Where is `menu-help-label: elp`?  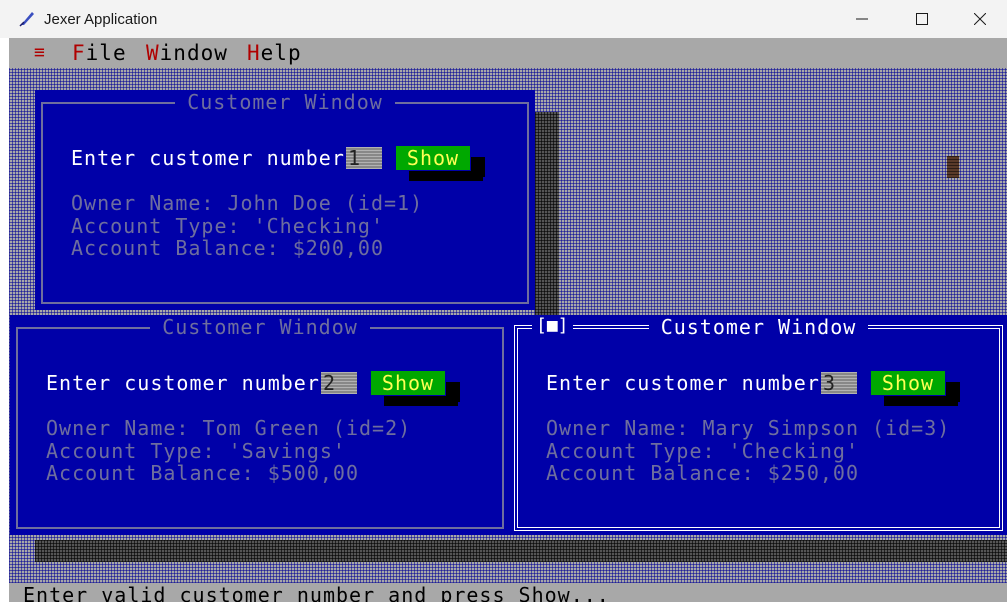
menu-help-label: elp is located at coordinates (281, 53).